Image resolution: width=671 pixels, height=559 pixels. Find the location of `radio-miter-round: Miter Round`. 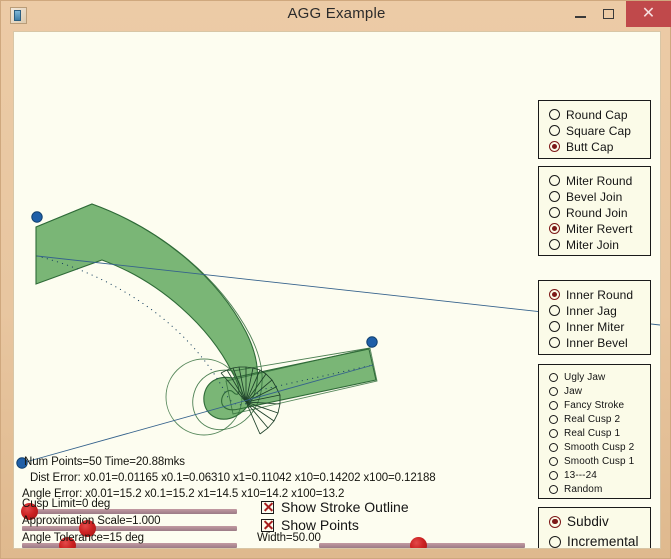

radio-miter-round: Miter Round is located at coordinates (590, 180).